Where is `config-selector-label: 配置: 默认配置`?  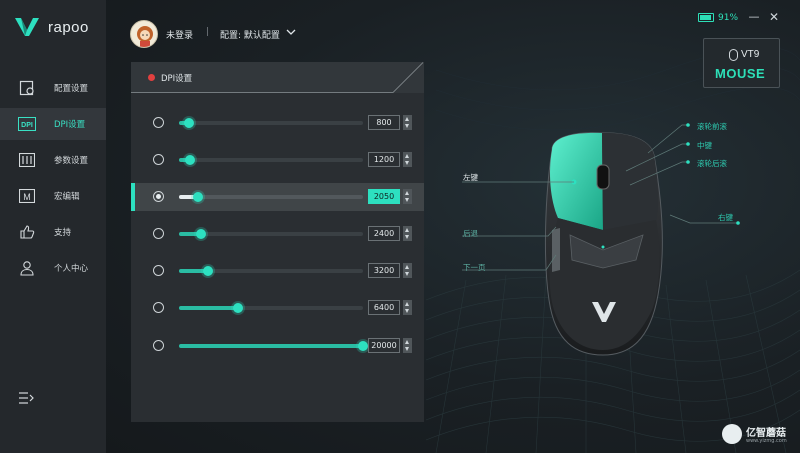 config-selector-label: 配置: 默认配置 is located at coordinates (250, 34).